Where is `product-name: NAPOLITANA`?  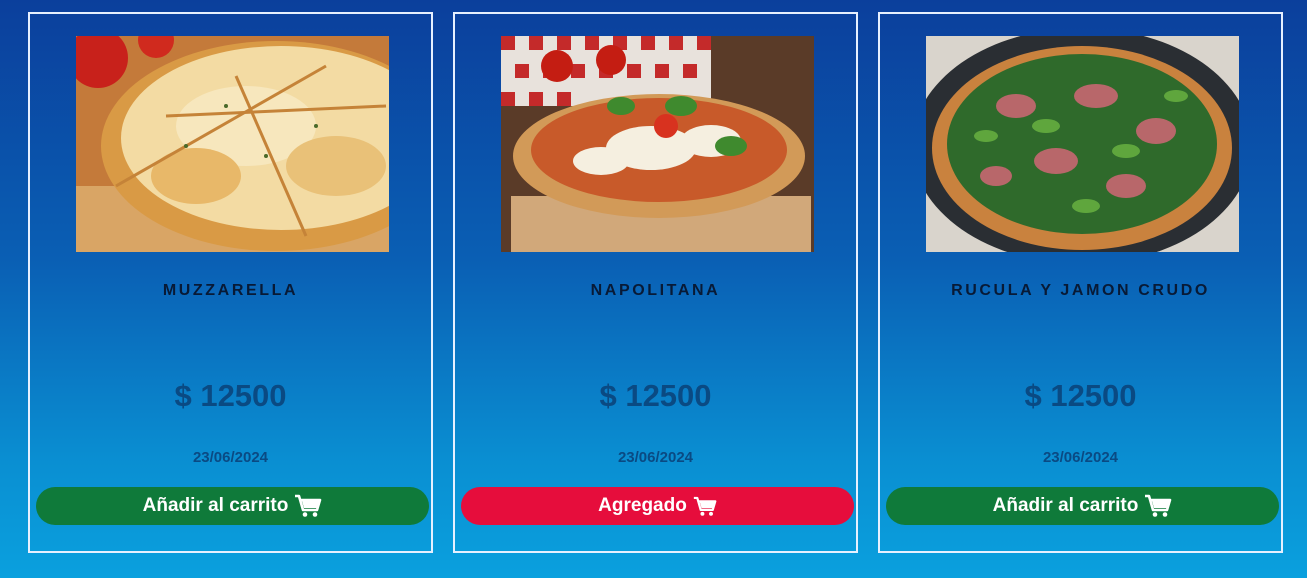 product-name: NAPOLITANA is located at coordinates (655, 290).